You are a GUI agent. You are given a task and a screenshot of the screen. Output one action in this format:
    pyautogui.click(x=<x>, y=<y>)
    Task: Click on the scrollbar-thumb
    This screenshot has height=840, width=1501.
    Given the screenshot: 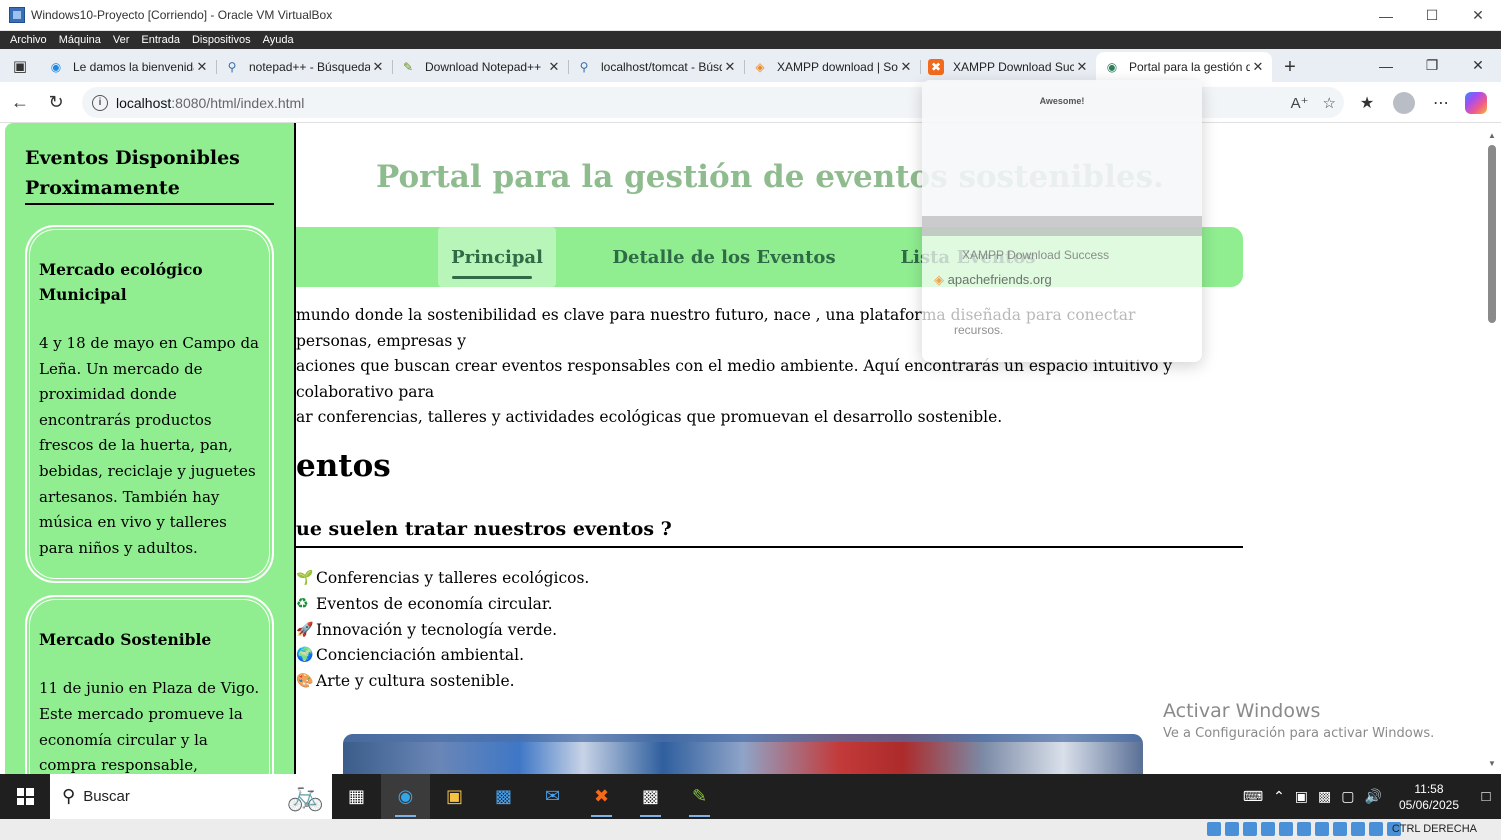 What is the action you would take?
    pyautogui.click(x=1492, y=234)
    